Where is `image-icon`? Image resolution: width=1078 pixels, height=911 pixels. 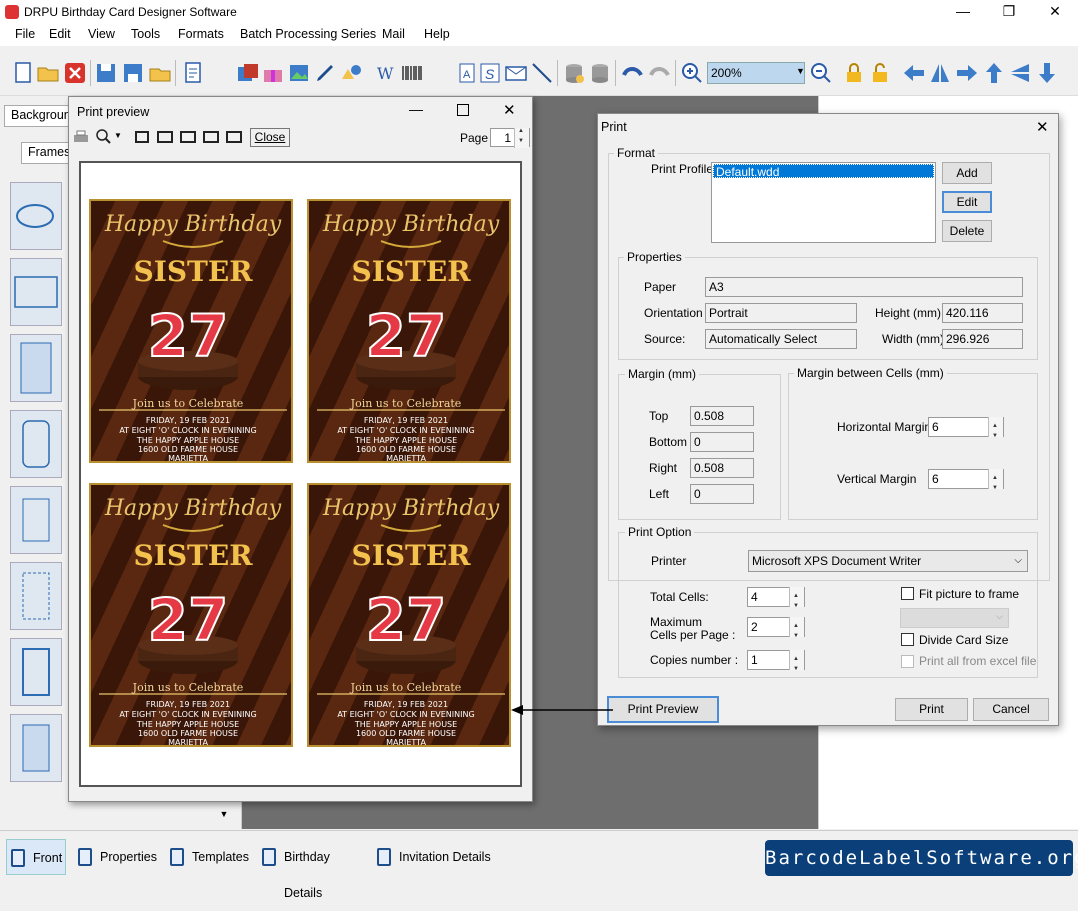
image-icon is located at coordinates (299, 73).